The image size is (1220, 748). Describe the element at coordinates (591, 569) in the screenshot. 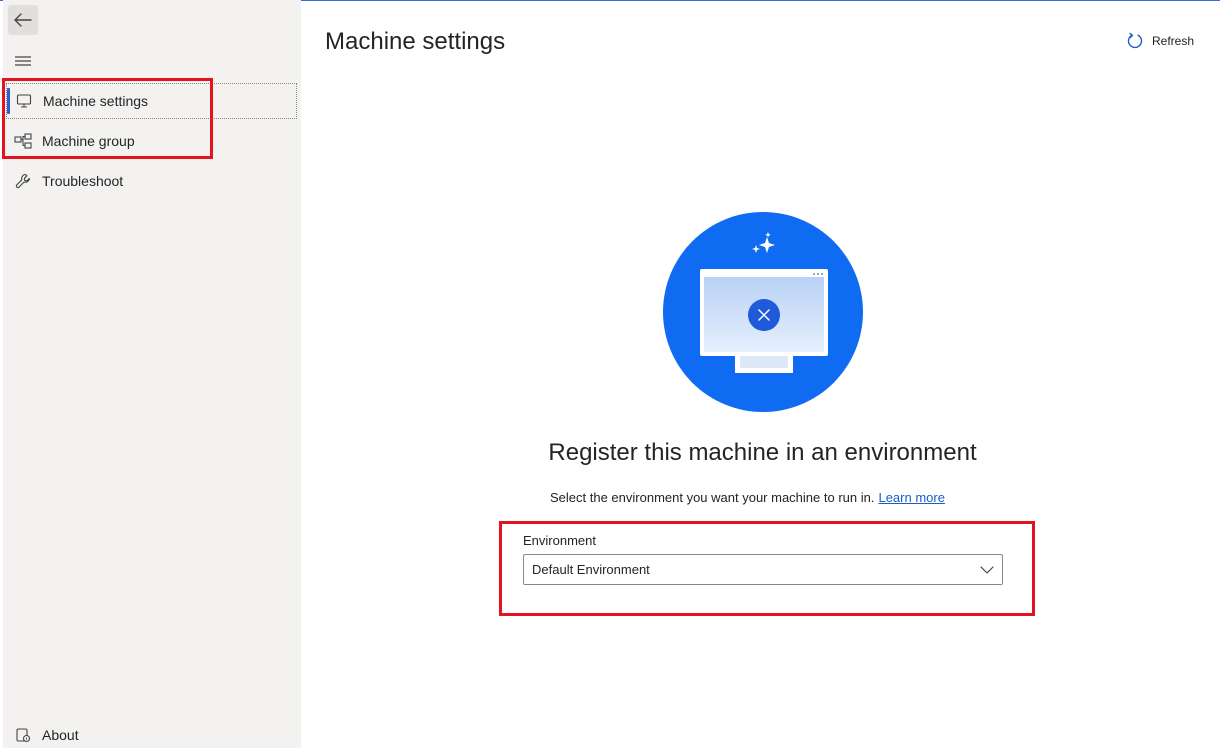

I see `environment-selected-value: Default Environment` at that location.